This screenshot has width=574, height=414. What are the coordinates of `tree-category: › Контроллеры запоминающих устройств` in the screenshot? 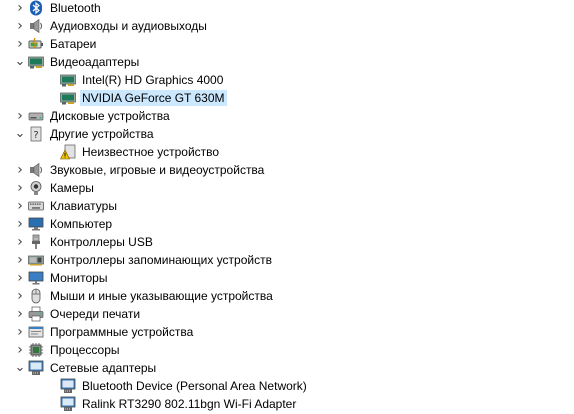 It's located at (137, 260).